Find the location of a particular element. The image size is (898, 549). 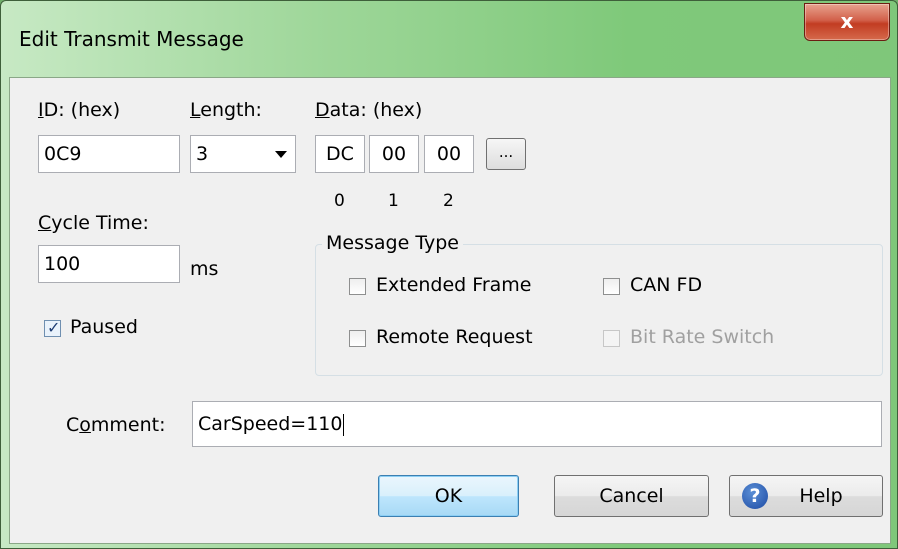

paused-checkbox: ✓ is located at coordinates (52, 327).